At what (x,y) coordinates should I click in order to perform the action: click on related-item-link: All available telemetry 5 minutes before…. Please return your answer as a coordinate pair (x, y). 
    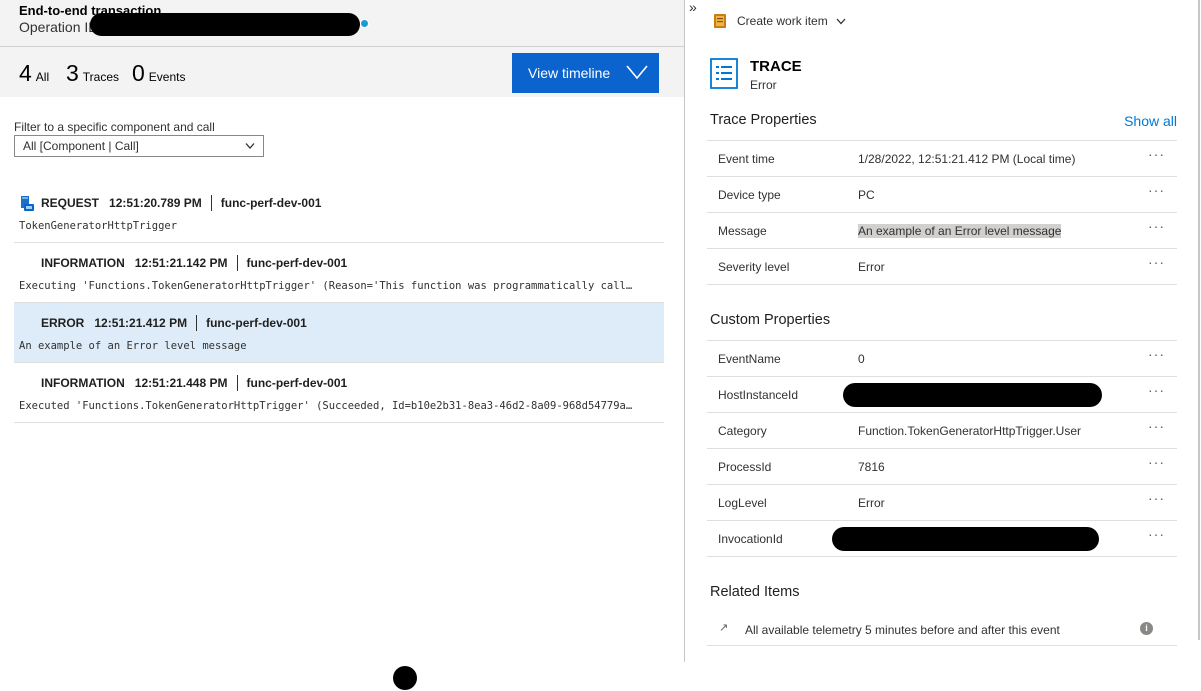
    Looking at the image, I should click on (902, 630).